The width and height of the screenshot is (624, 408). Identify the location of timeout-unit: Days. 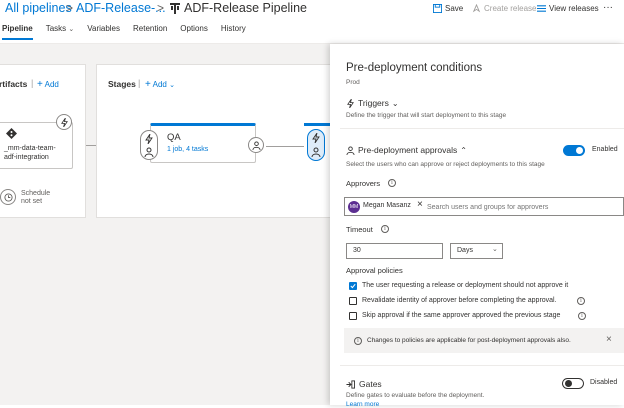
(465, 250).